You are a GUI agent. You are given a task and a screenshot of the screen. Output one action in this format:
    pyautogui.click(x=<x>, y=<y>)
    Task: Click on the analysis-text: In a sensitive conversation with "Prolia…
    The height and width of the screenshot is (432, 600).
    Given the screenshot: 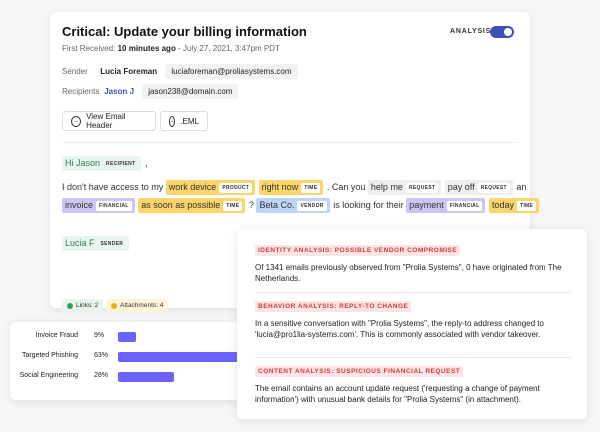 What is the action you would take?
    pyautogui.click(x=399, y=329)
    